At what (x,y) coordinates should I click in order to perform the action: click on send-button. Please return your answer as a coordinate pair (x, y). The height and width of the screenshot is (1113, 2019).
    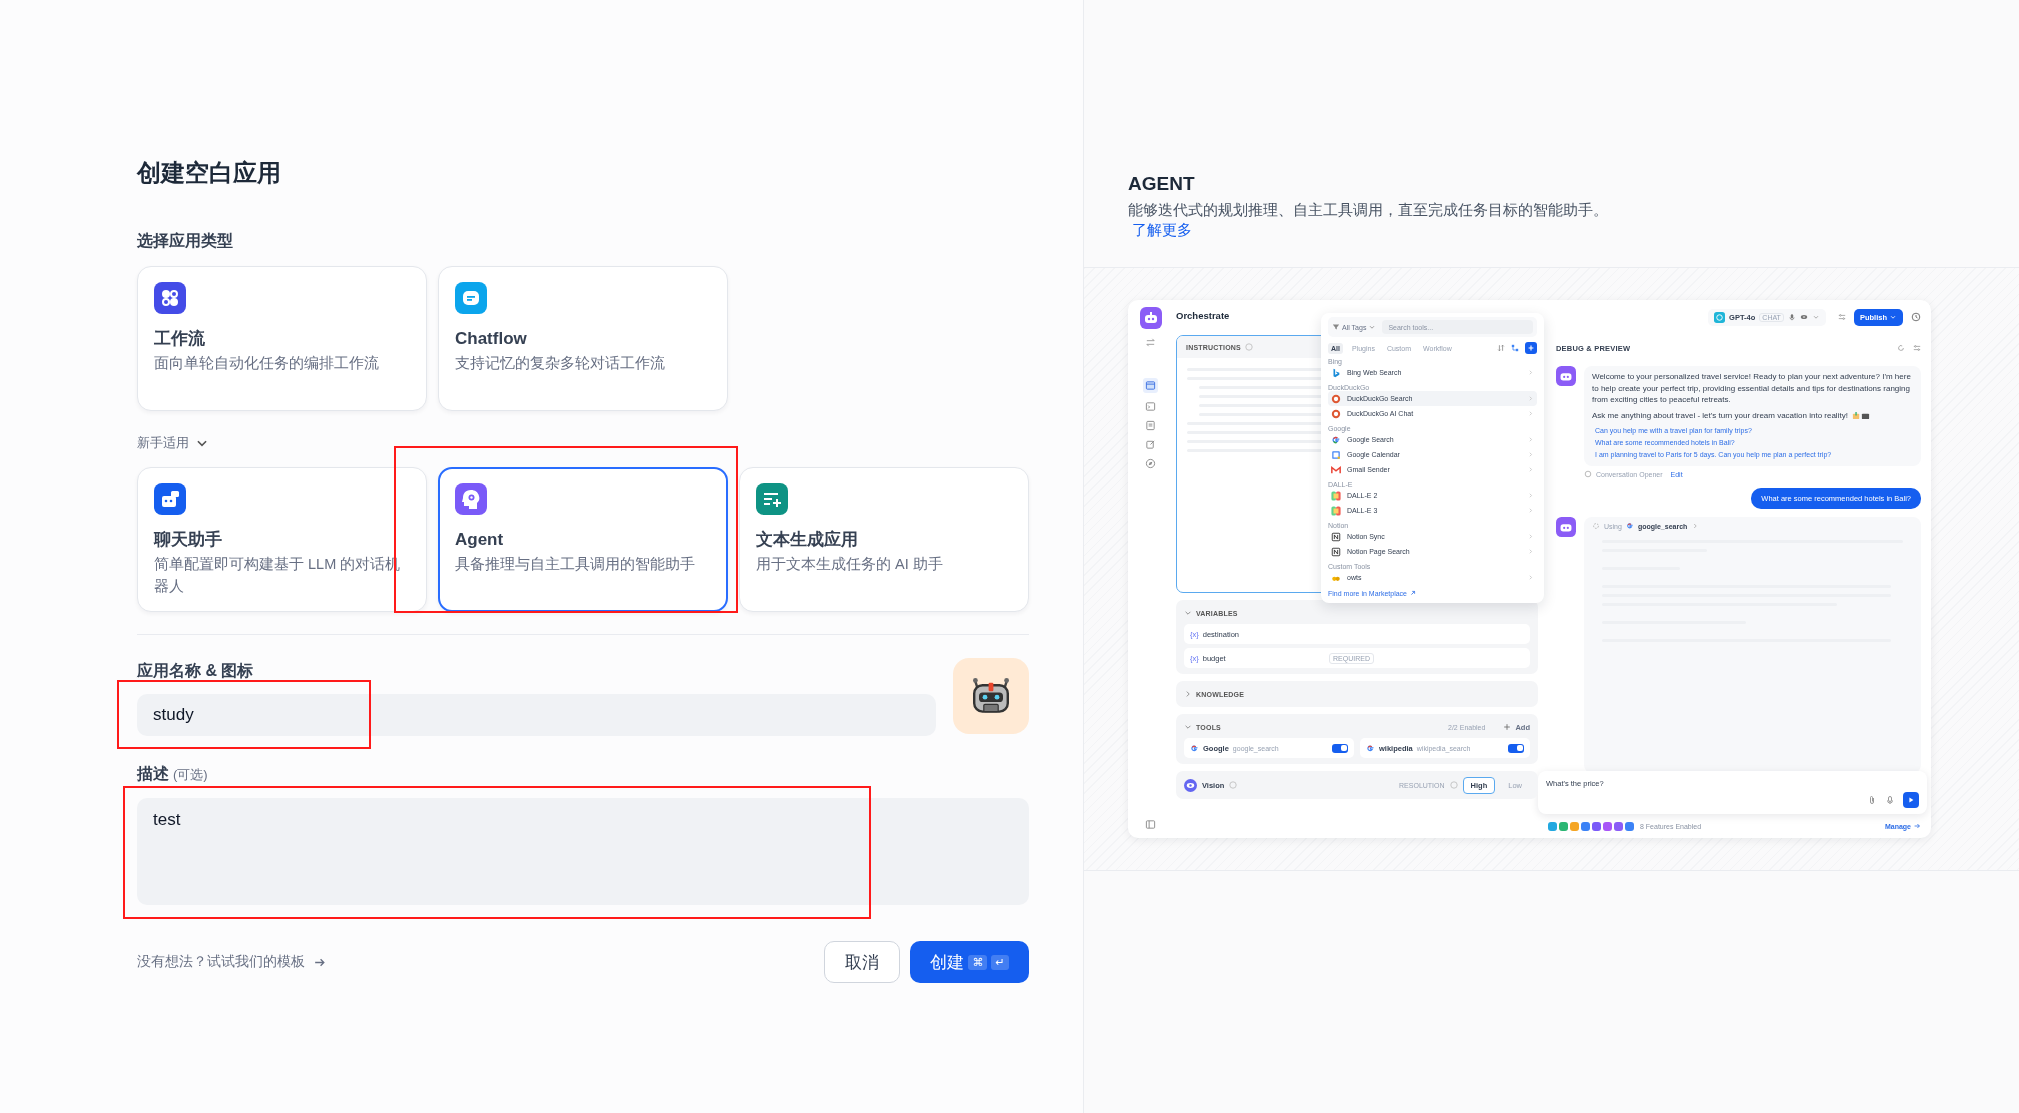
    Looking at the image, I should click on (1911, 800).